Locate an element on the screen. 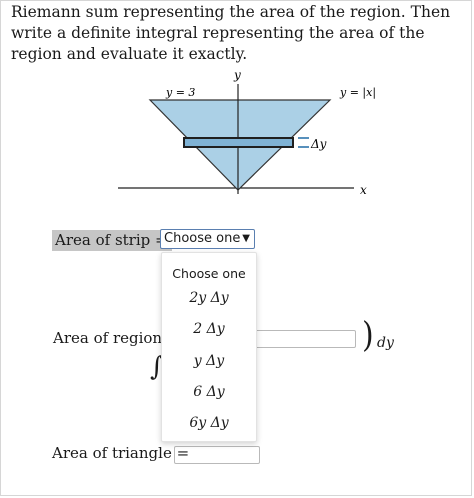 The width and height of the screenshot is (474, 498). triangle-area-input is located at coordinates (217, 455).